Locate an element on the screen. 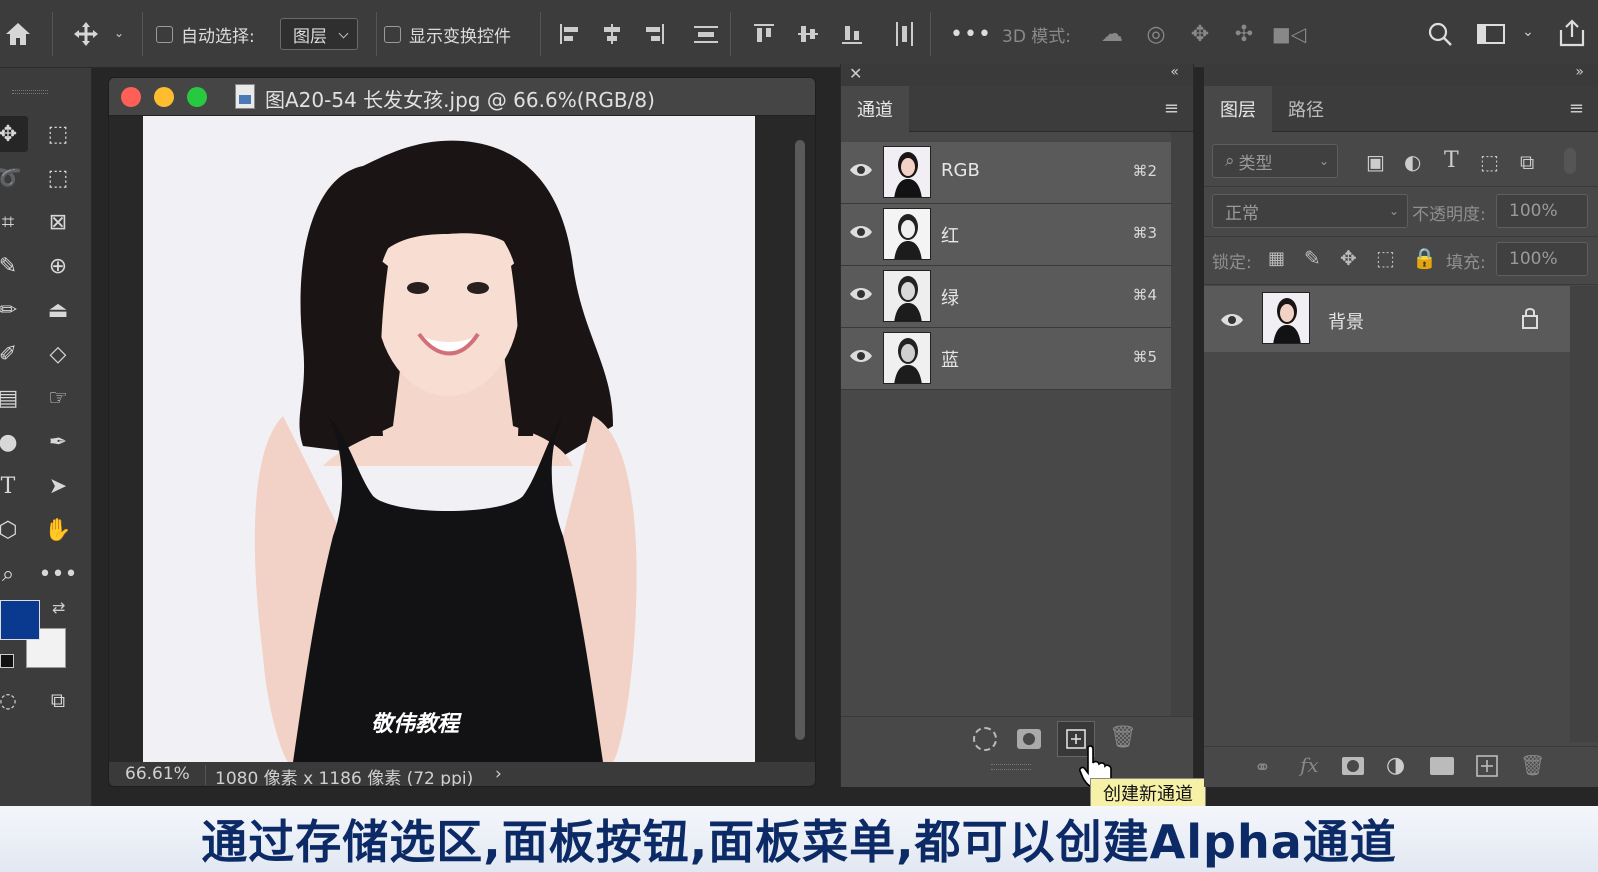  align-bottom-icon is located at coordinates (852, 34).